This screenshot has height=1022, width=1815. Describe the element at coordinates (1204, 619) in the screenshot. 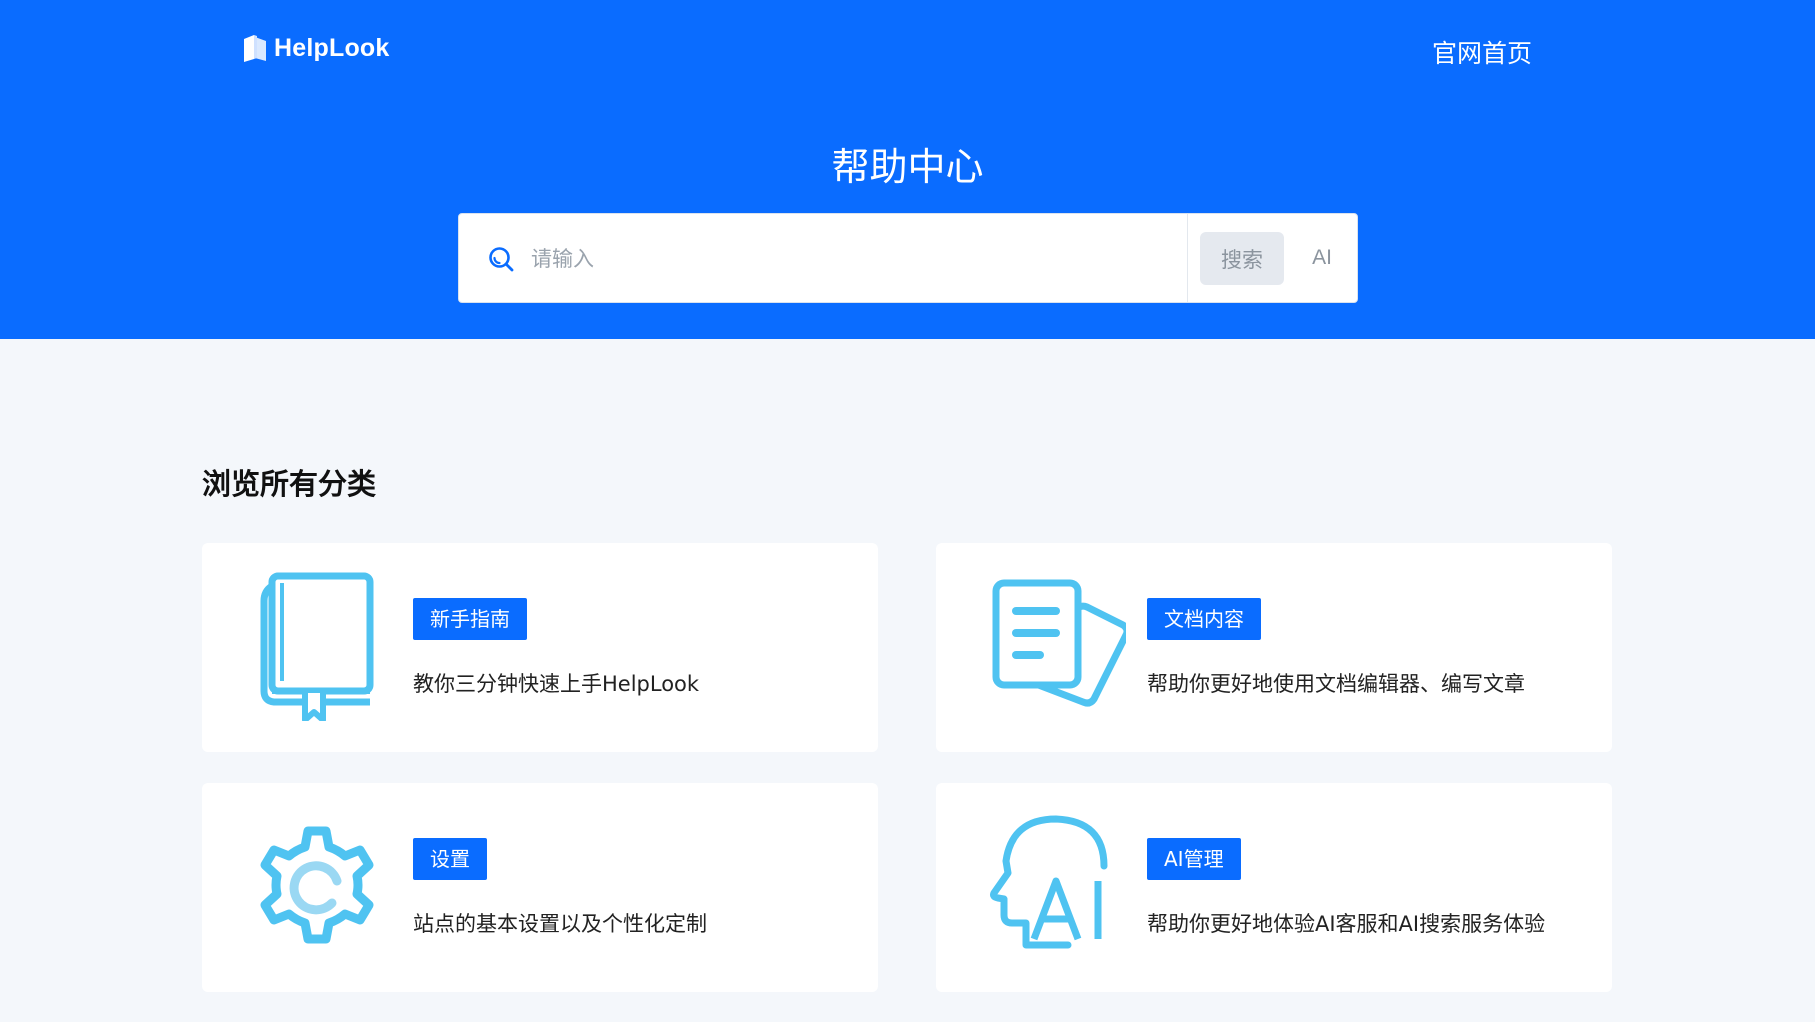

I see `category-tag: 文档内容` at that location.